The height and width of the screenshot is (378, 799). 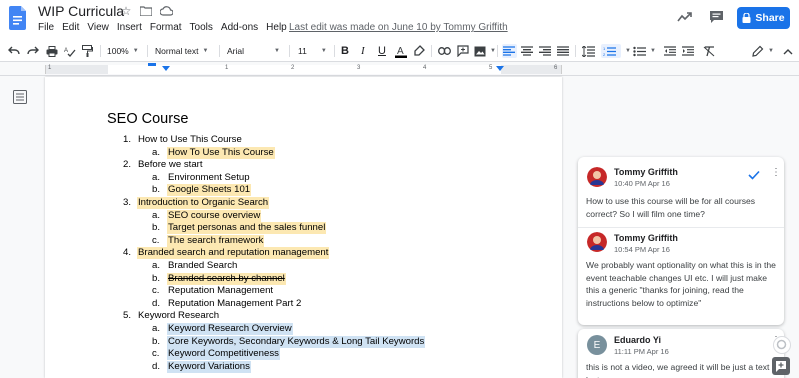 What do you see at coordinates (563, 51) in the screenshot?
I see `justify-button` at bounding box center [563, 51].